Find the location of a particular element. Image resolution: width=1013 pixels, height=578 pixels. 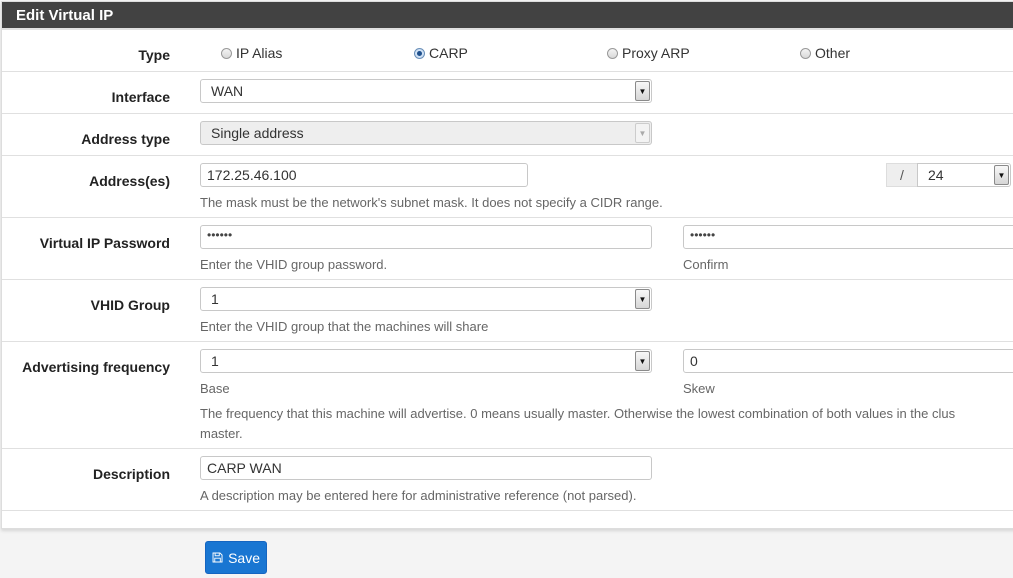

address-type-label: Address type is located at coordinates (125, 139).